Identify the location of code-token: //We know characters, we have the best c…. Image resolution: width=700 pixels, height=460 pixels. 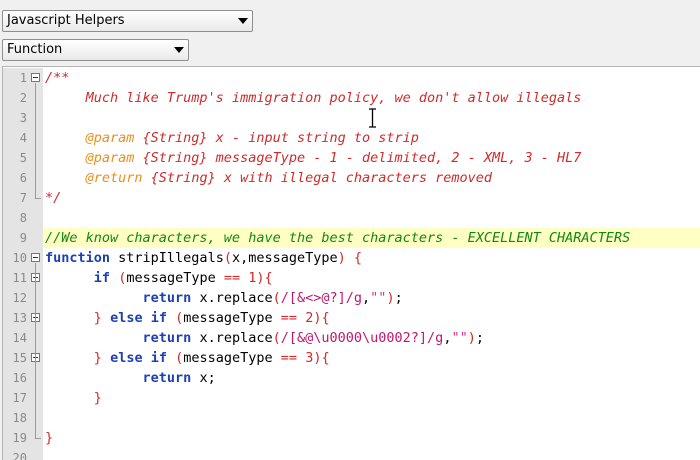
(338, 238).